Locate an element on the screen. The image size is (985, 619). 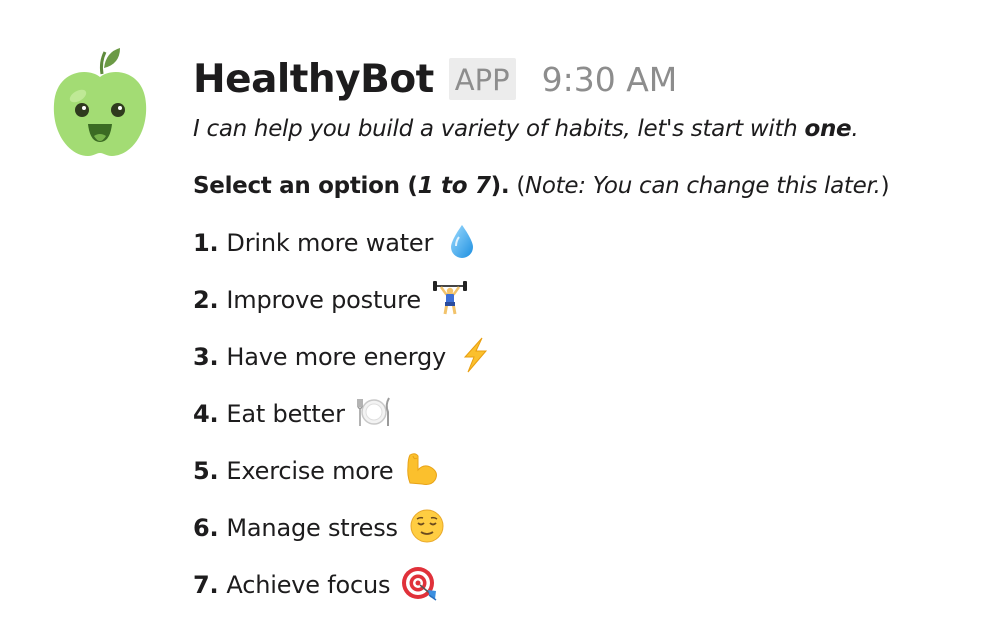
option-label: Drink more water is located at coordinates (330, 243).